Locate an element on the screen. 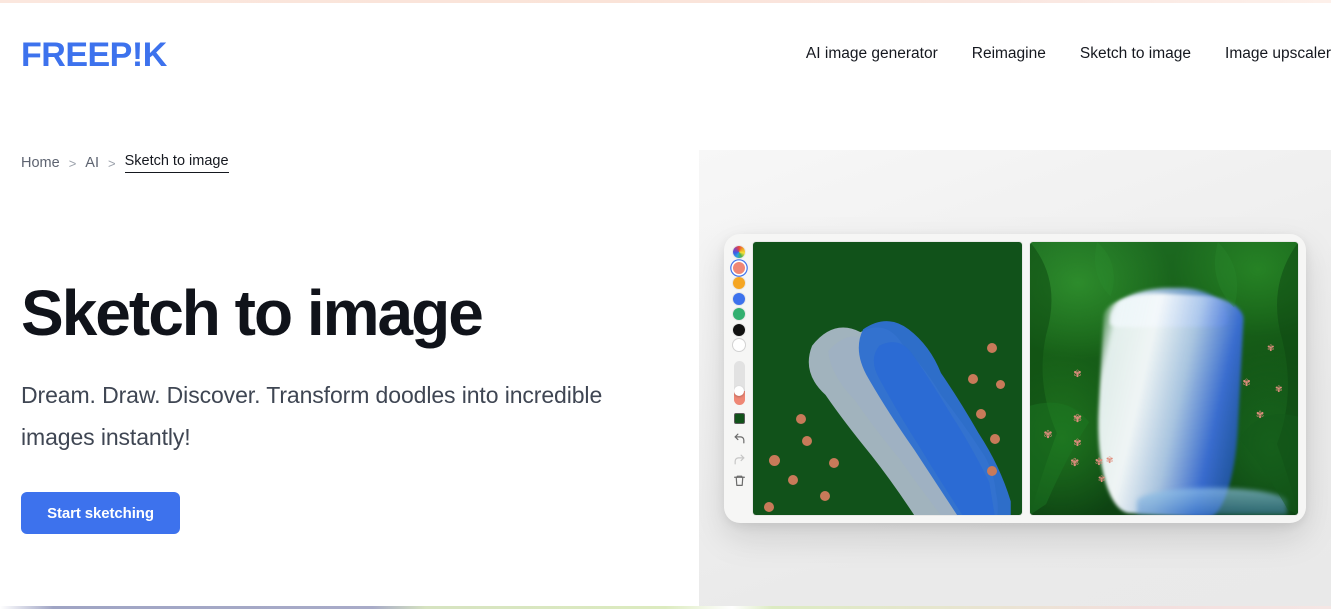  logo-exclamation-icon: ! is located at coordinates (137, 55).